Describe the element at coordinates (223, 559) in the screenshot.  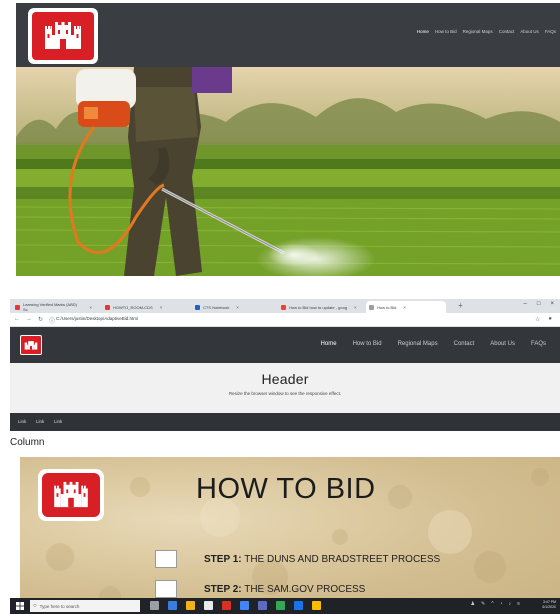
I see `step-1-prefix: STEP 1:` at that location.